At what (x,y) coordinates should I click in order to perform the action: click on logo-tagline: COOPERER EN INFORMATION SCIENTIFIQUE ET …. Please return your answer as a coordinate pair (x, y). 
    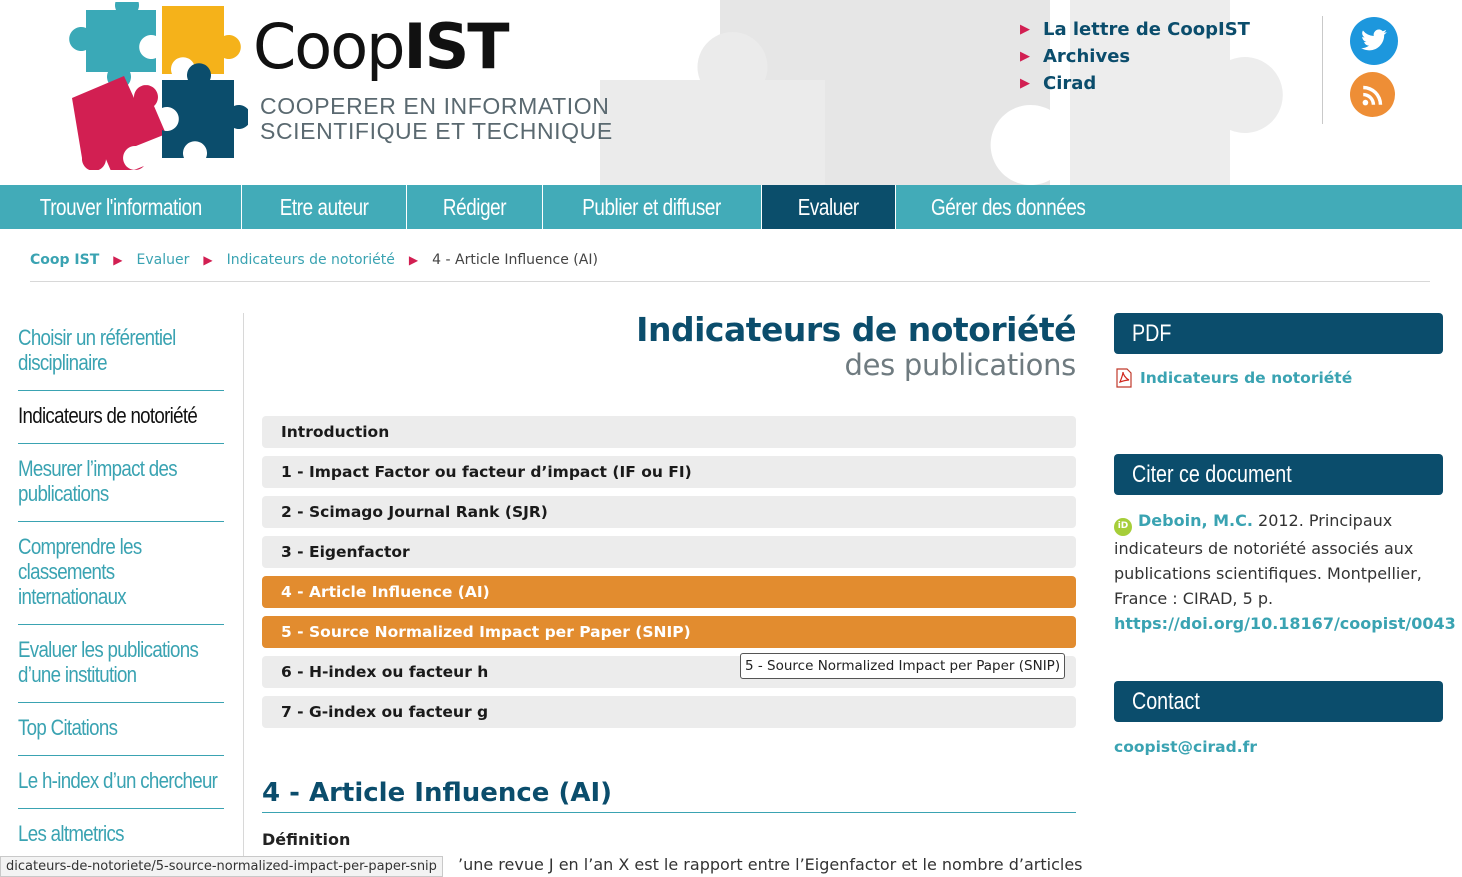
    Looking at the image, I should click on (436, 118).